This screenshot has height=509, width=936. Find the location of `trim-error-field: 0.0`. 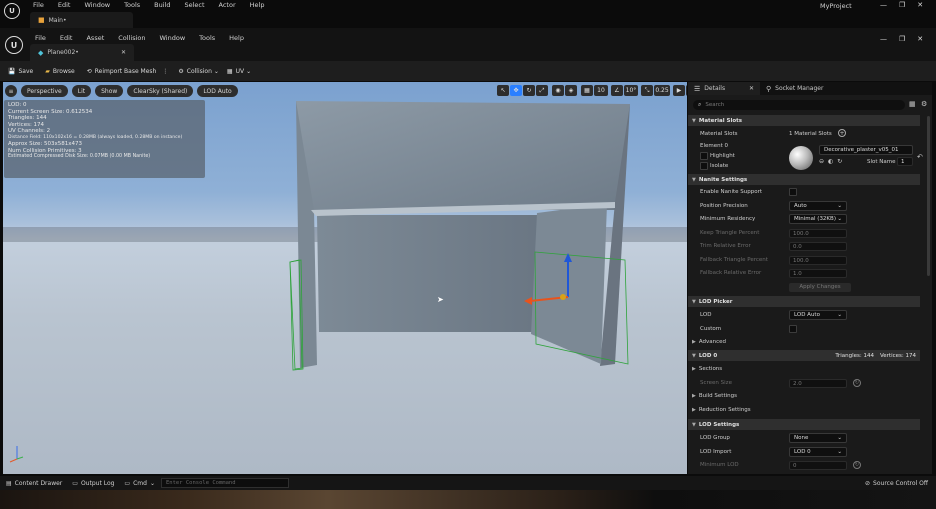

trim-error-field: 0.0 is located at coordinates (818, 246).